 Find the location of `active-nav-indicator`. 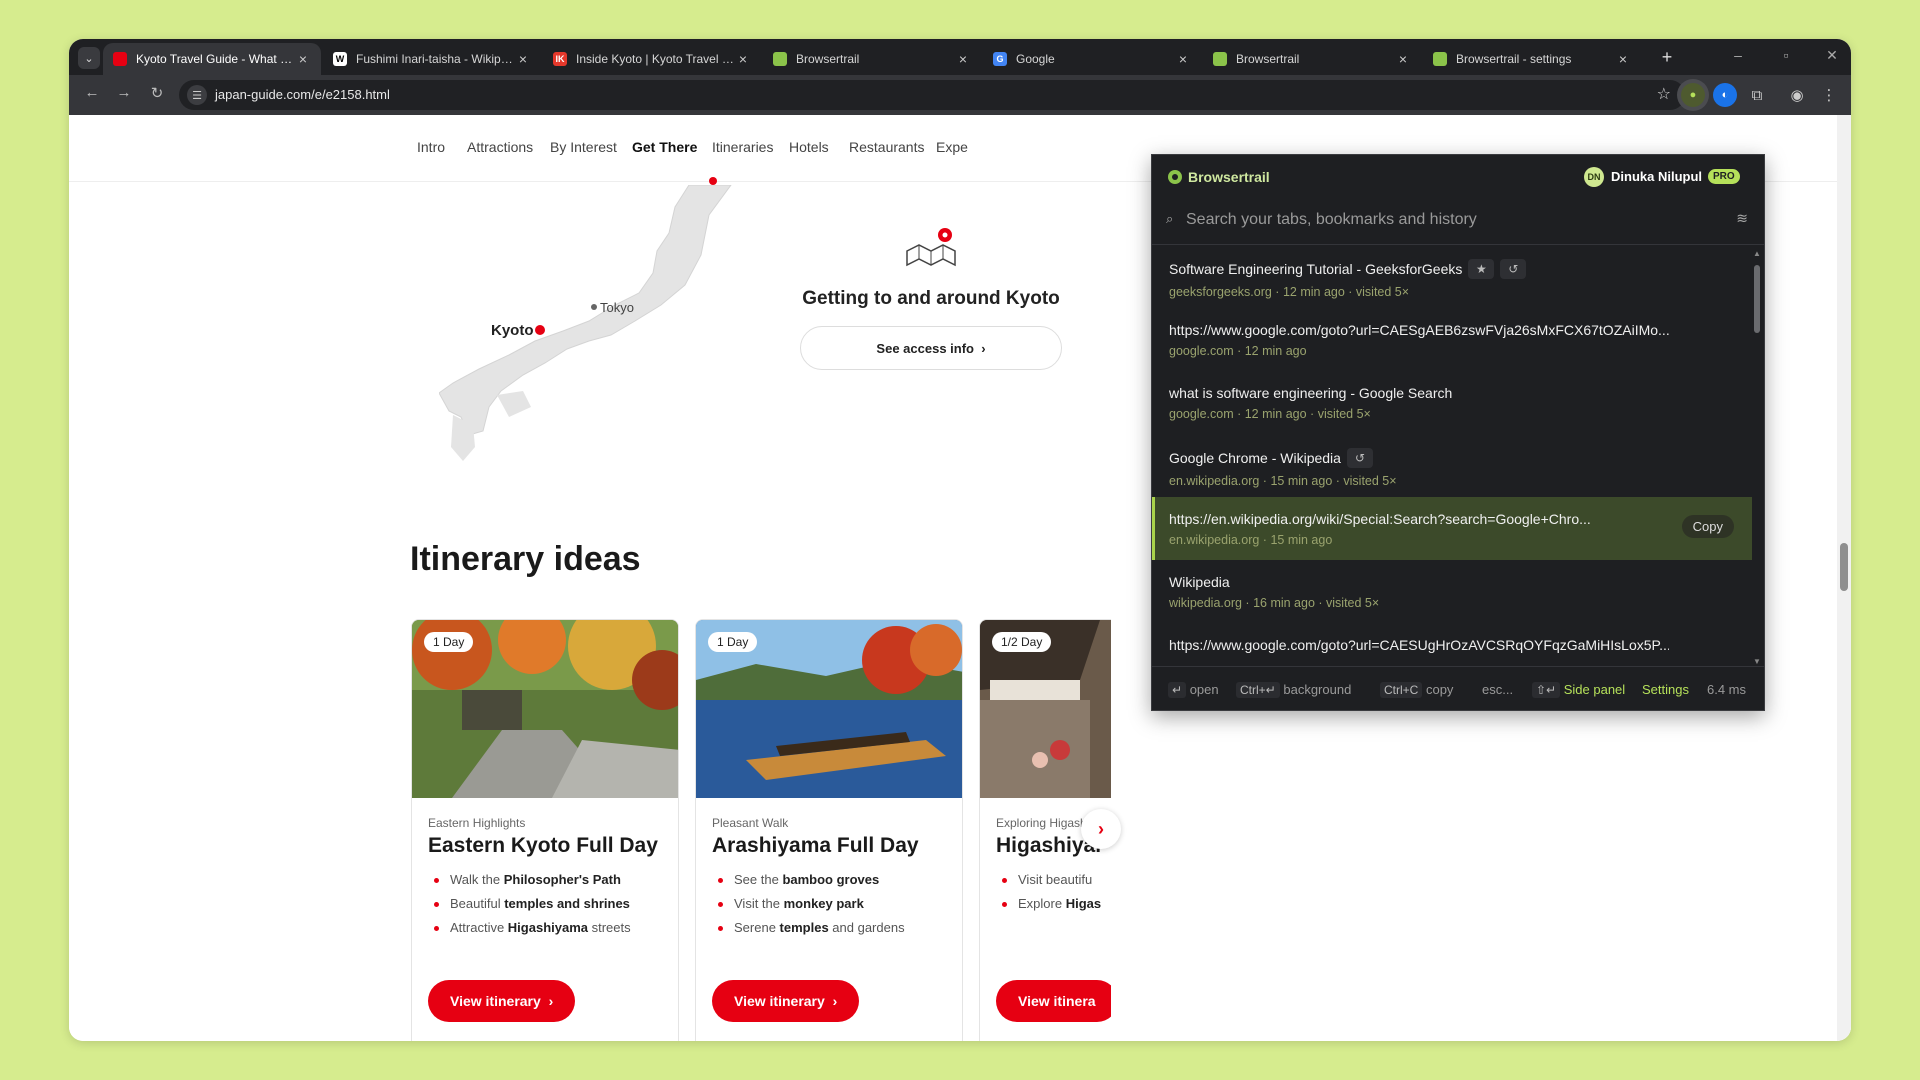

active-nav-indicator is located at coordinates (713, 181).